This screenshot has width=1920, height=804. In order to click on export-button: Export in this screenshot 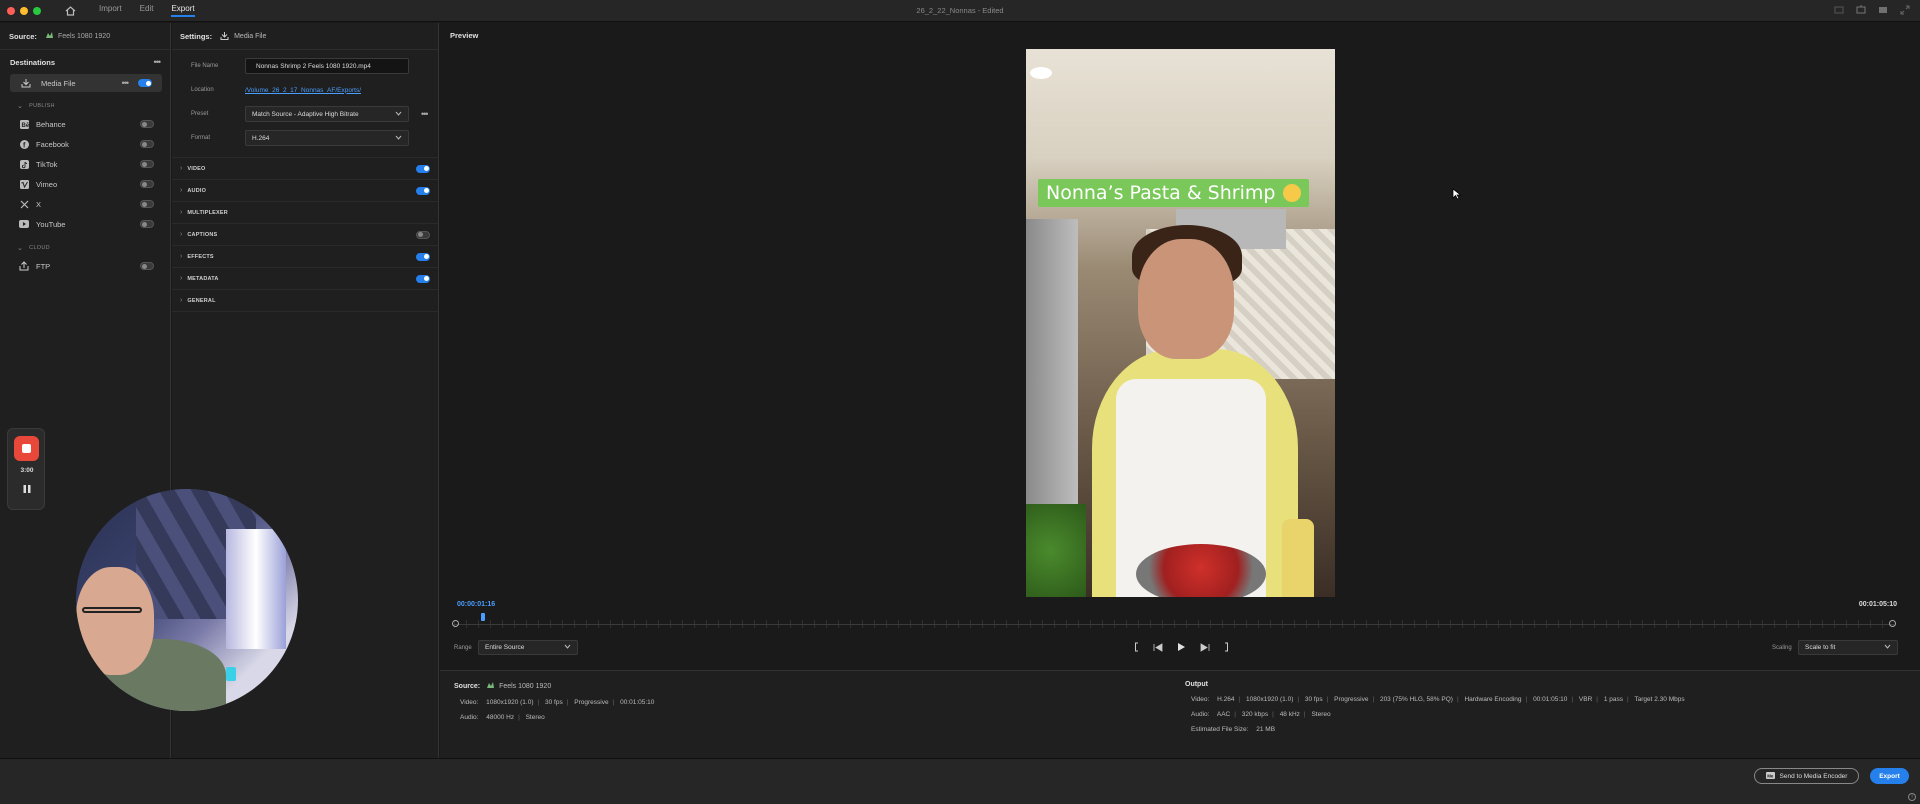, I will do `click(1889, 776)`.